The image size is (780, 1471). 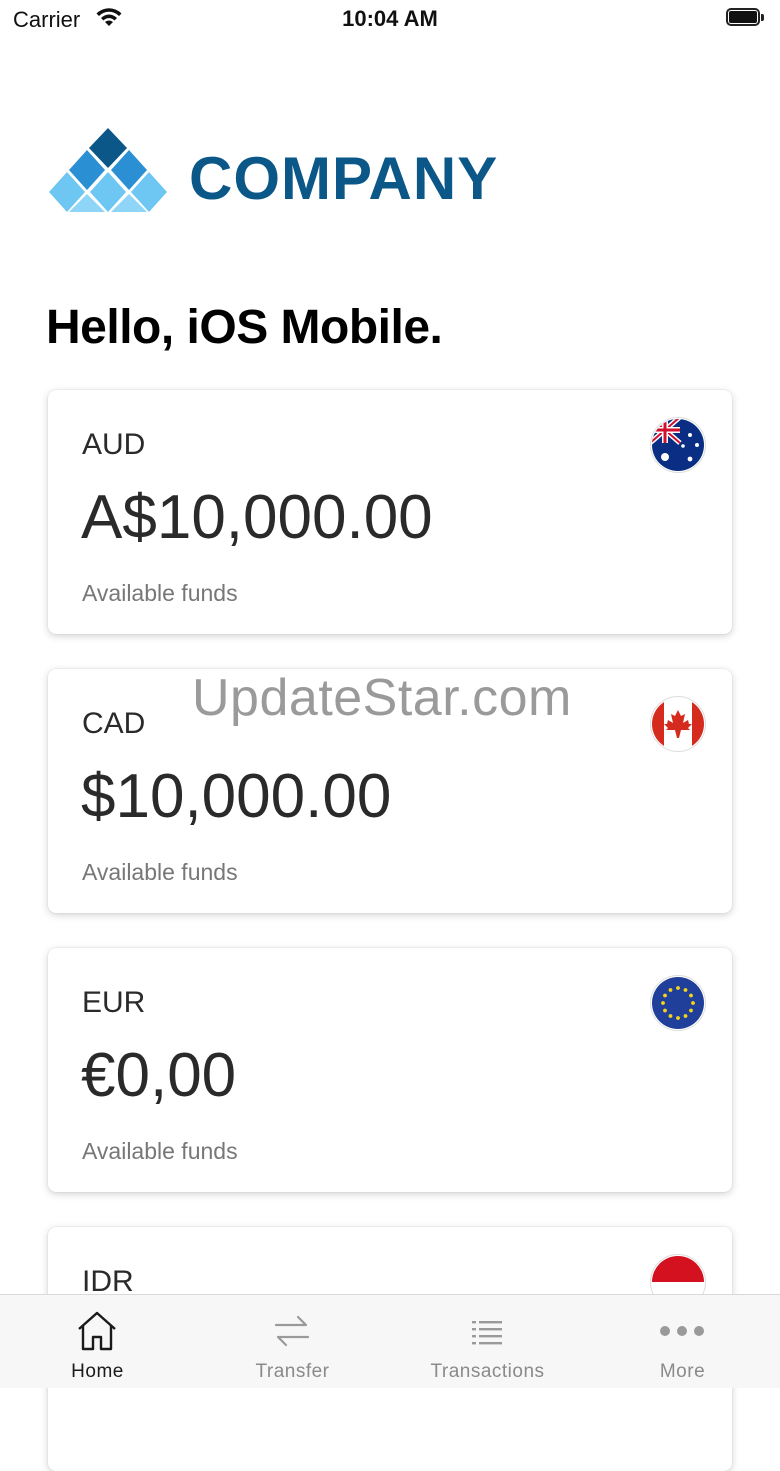 I want to click on currency-code: CAD, so click(x=114, y=723).